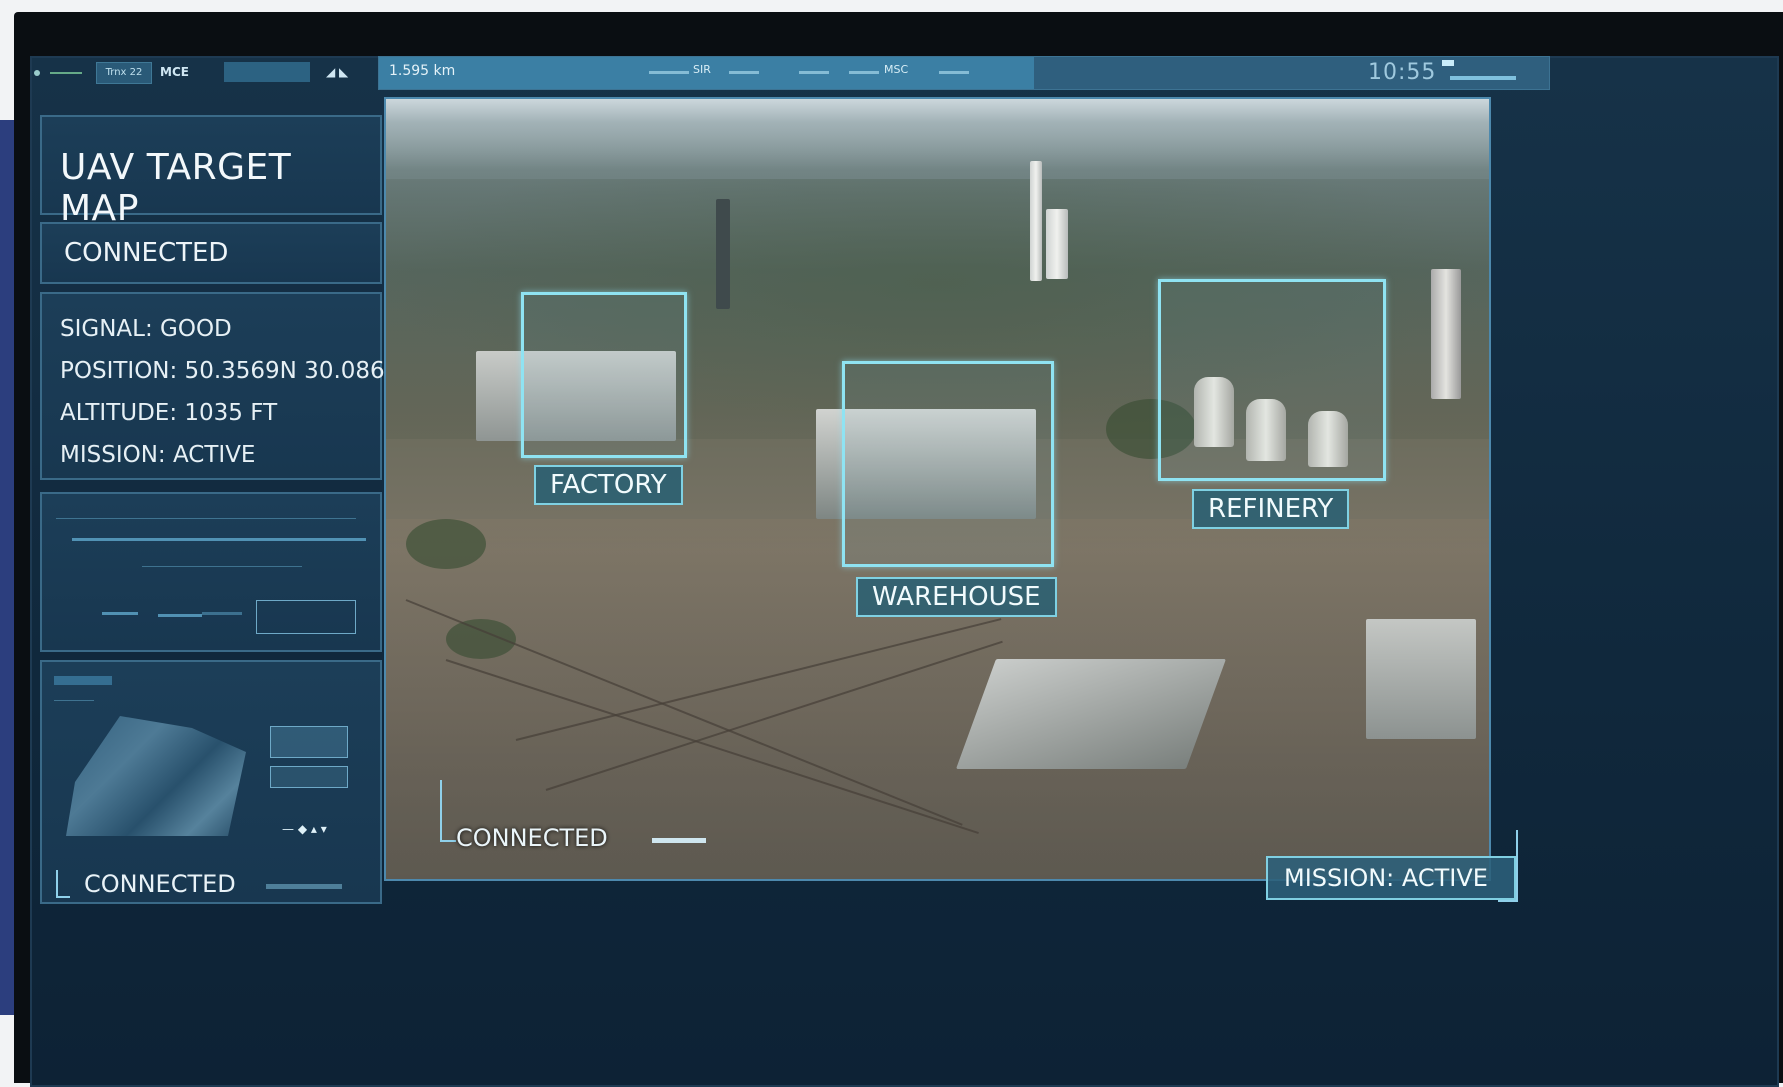  I want to click on bottom-connection-status: CONNECTED, so click(217, 885).